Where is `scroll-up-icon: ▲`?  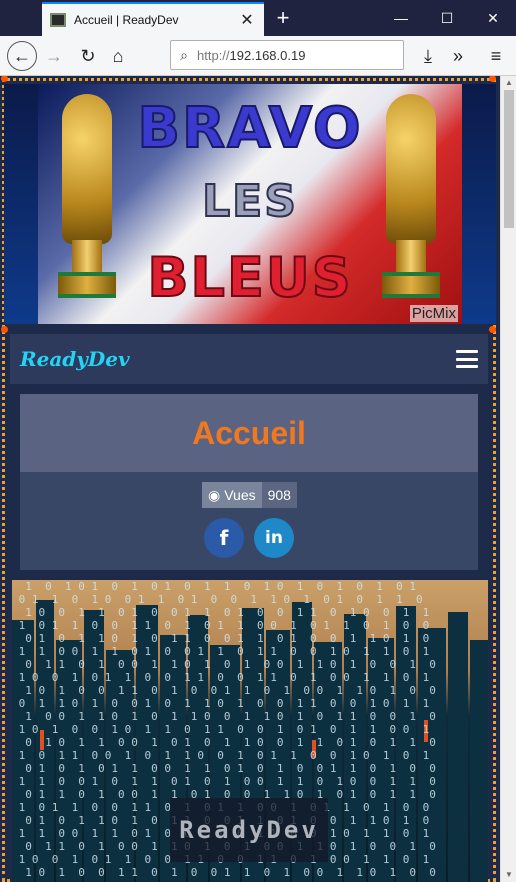
scroll-up-icon: ▲ is located at coordinates (508, 83).